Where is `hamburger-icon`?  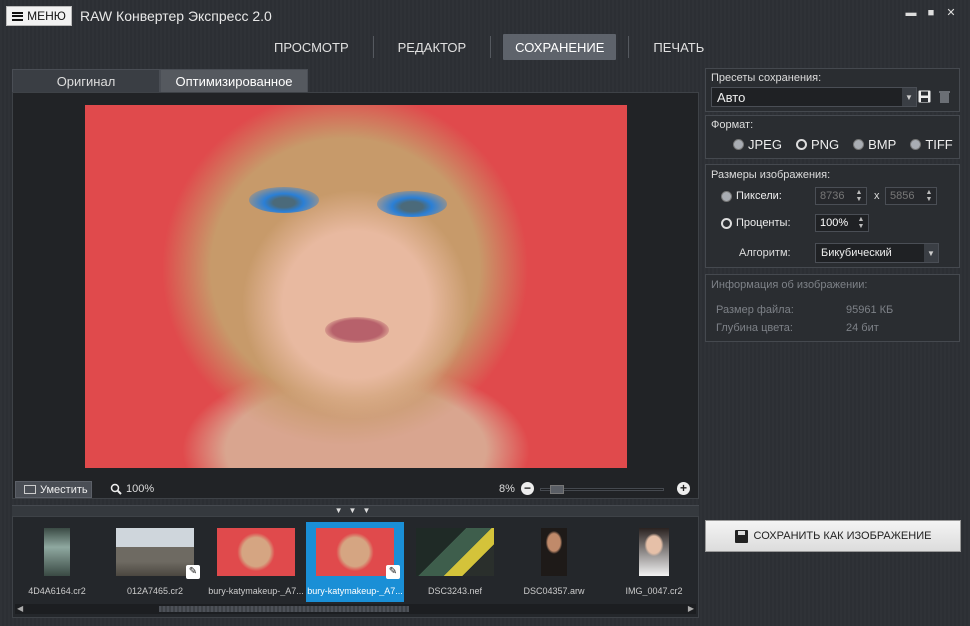 hamburger-icon is located at coordinates (18, 16).